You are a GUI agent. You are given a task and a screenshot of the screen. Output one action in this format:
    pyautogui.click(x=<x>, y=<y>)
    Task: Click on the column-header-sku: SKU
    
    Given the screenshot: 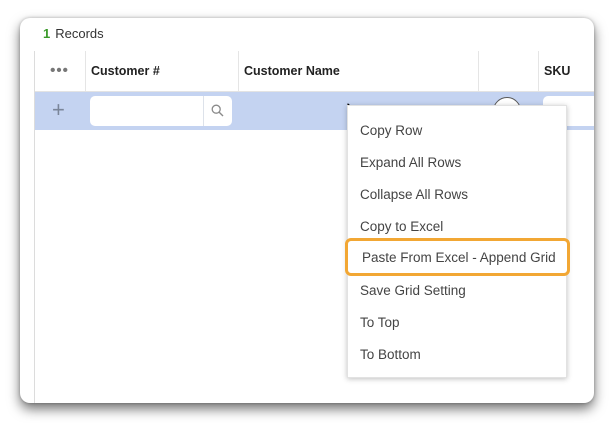 What is the action you would take?
    pyautogui.click(x=566, y=71)
    